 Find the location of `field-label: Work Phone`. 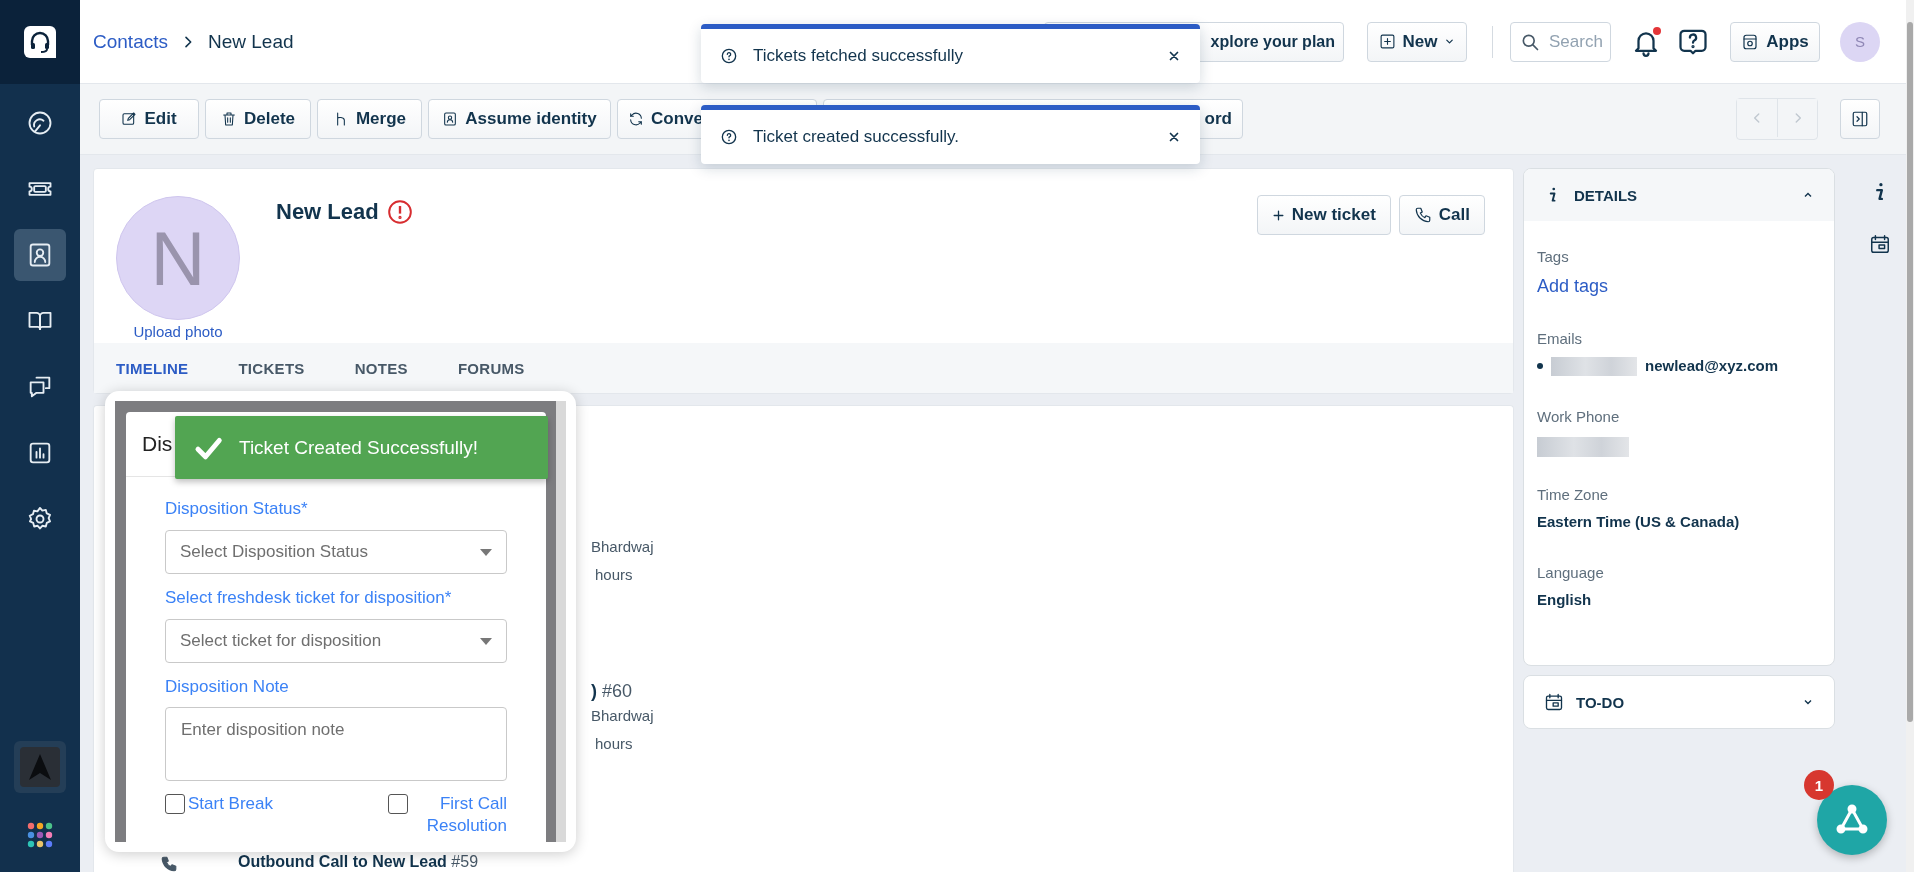

field-label: Work Phone is located at coordinates (1579, 417).